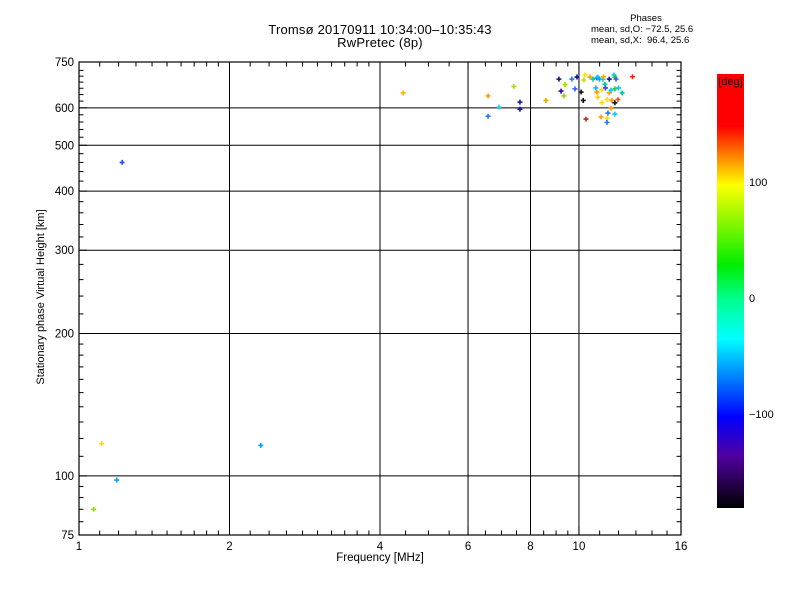  What do you see at coordinates (64, 146) in the screenshot?
I see `y-tick-label: 500` at bounding box center [64, 146].